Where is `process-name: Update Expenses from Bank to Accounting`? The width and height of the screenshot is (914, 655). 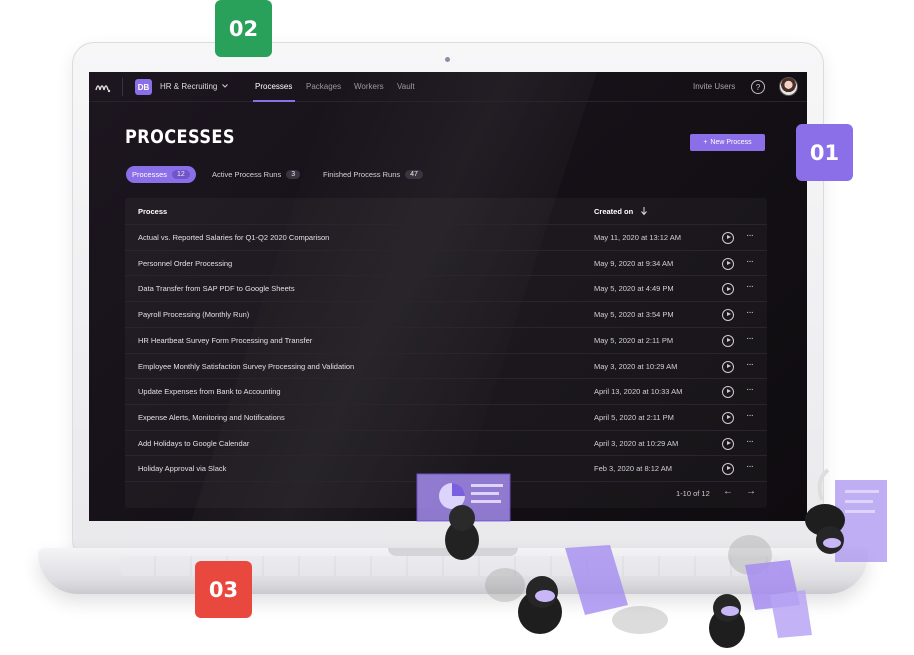
process-name: Update Expenses from Bank to Accounting is located at coordinates (209, 391).